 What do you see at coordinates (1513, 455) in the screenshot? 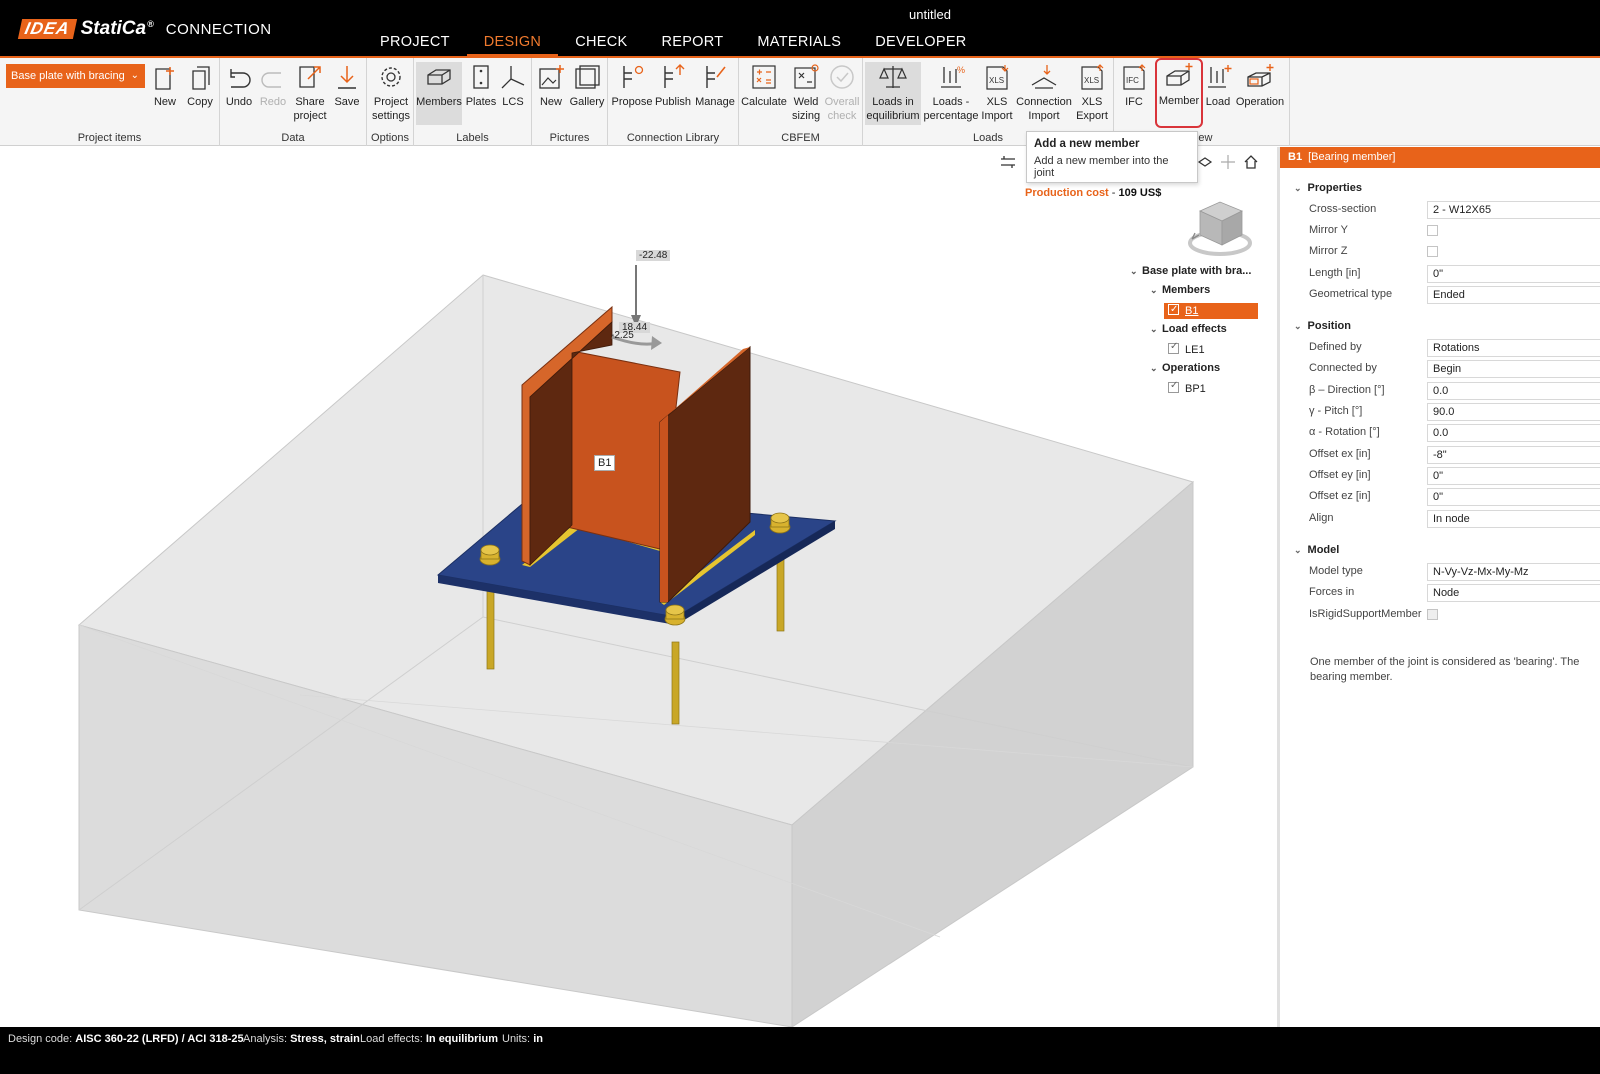
I see `offset-ex-field: -8"` at bounding box center [1513, 455].